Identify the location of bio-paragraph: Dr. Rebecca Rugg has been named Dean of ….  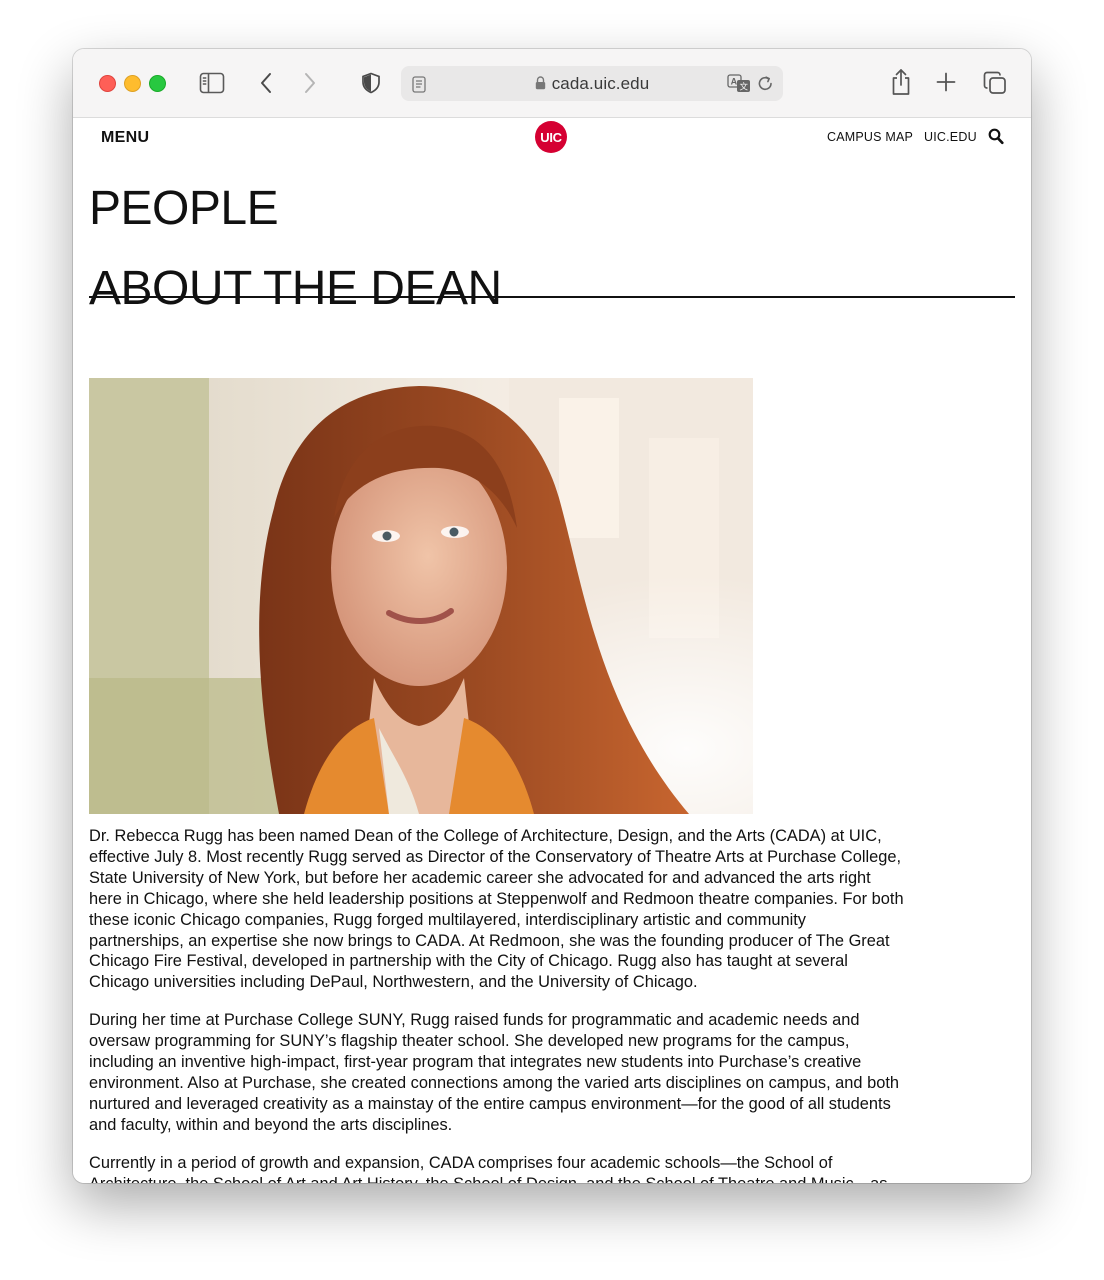
(496, 909).